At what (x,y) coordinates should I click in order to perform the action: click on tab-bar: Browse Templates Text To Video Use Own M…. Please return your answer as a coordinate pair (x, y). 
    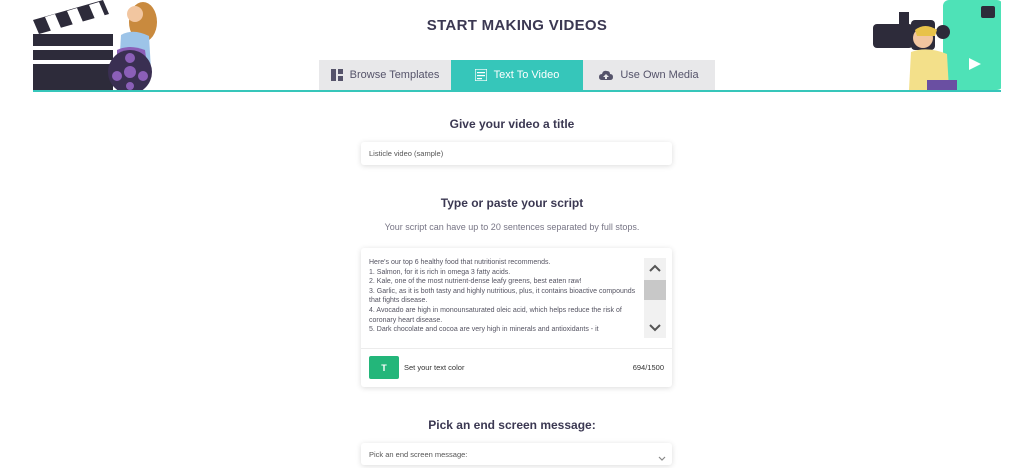
    Looking at the image, I should click on (517, 75).